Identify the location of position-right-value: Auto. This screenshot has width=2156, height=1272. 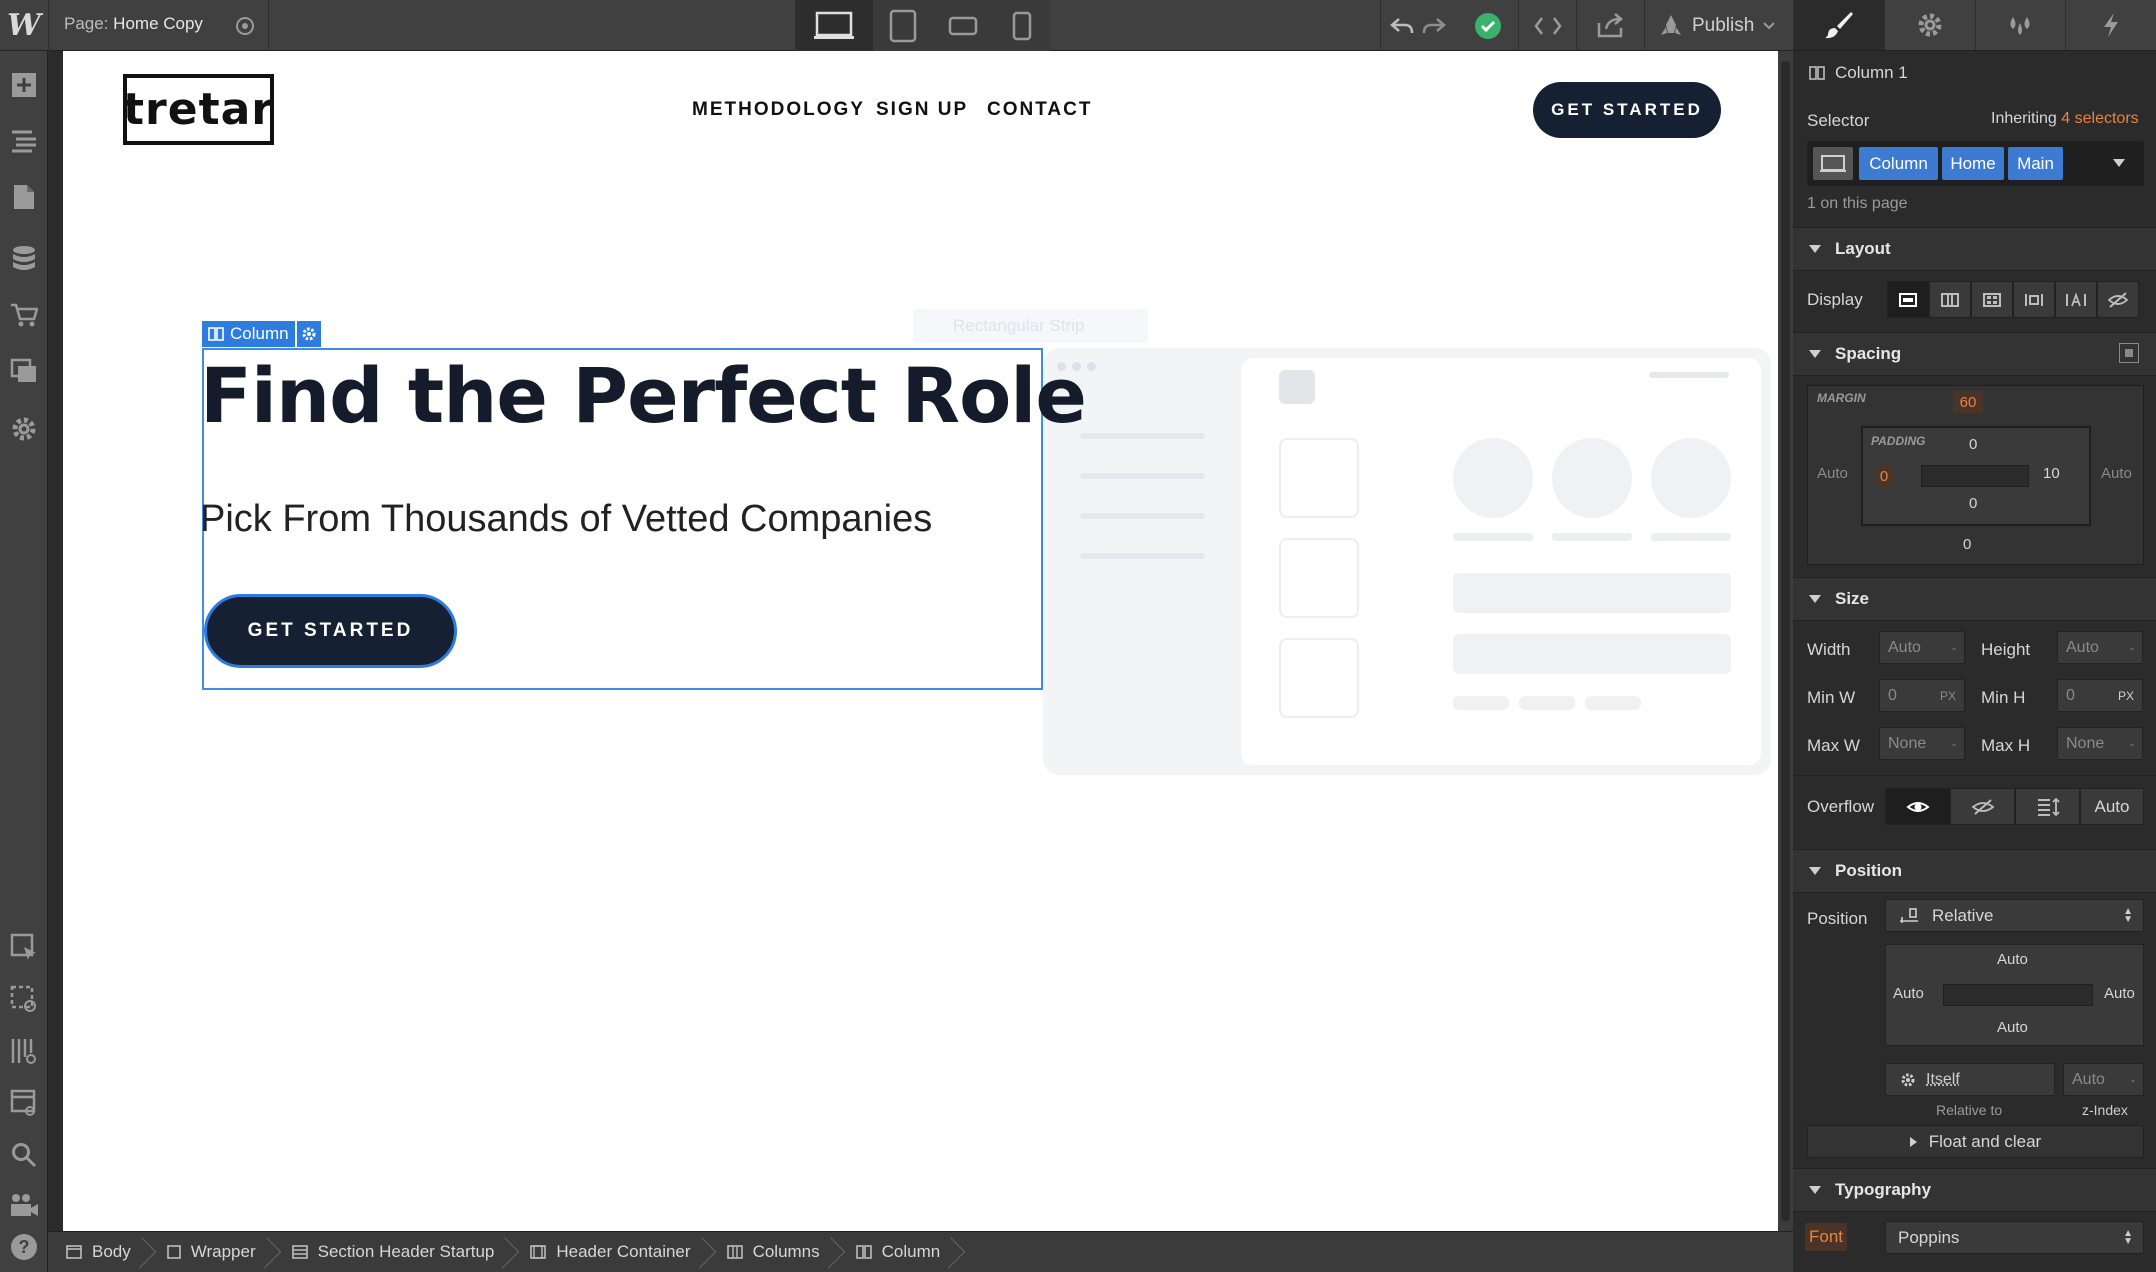
(2119, 993).